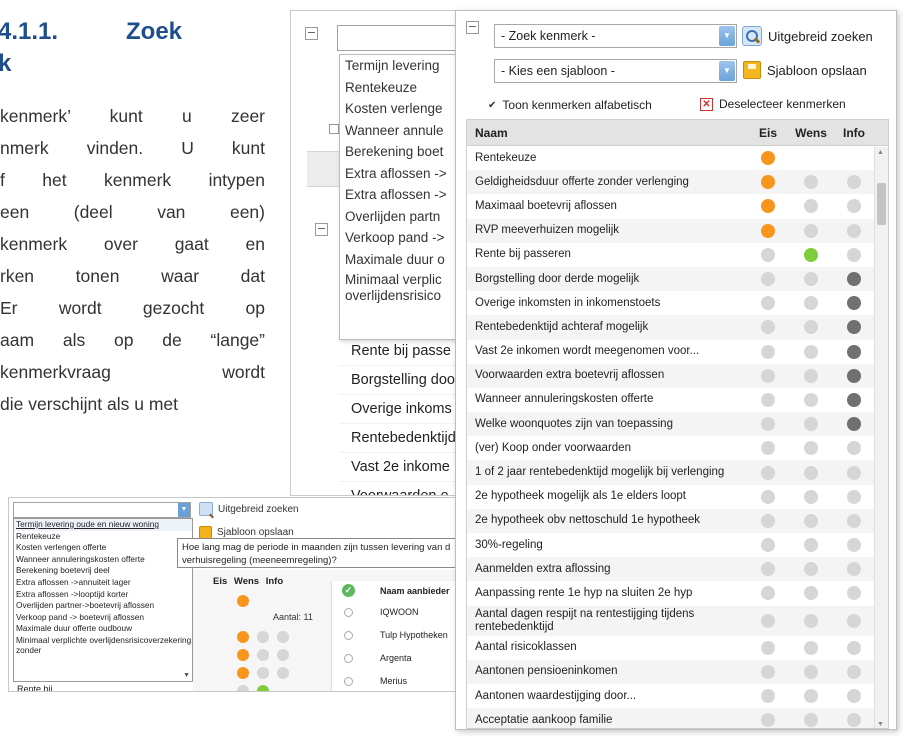  What do you see at coordinates (399, 174) in the screenshot?
I see `dropdown-option: Extra aflossen ->` at bounding box center [399, 174].